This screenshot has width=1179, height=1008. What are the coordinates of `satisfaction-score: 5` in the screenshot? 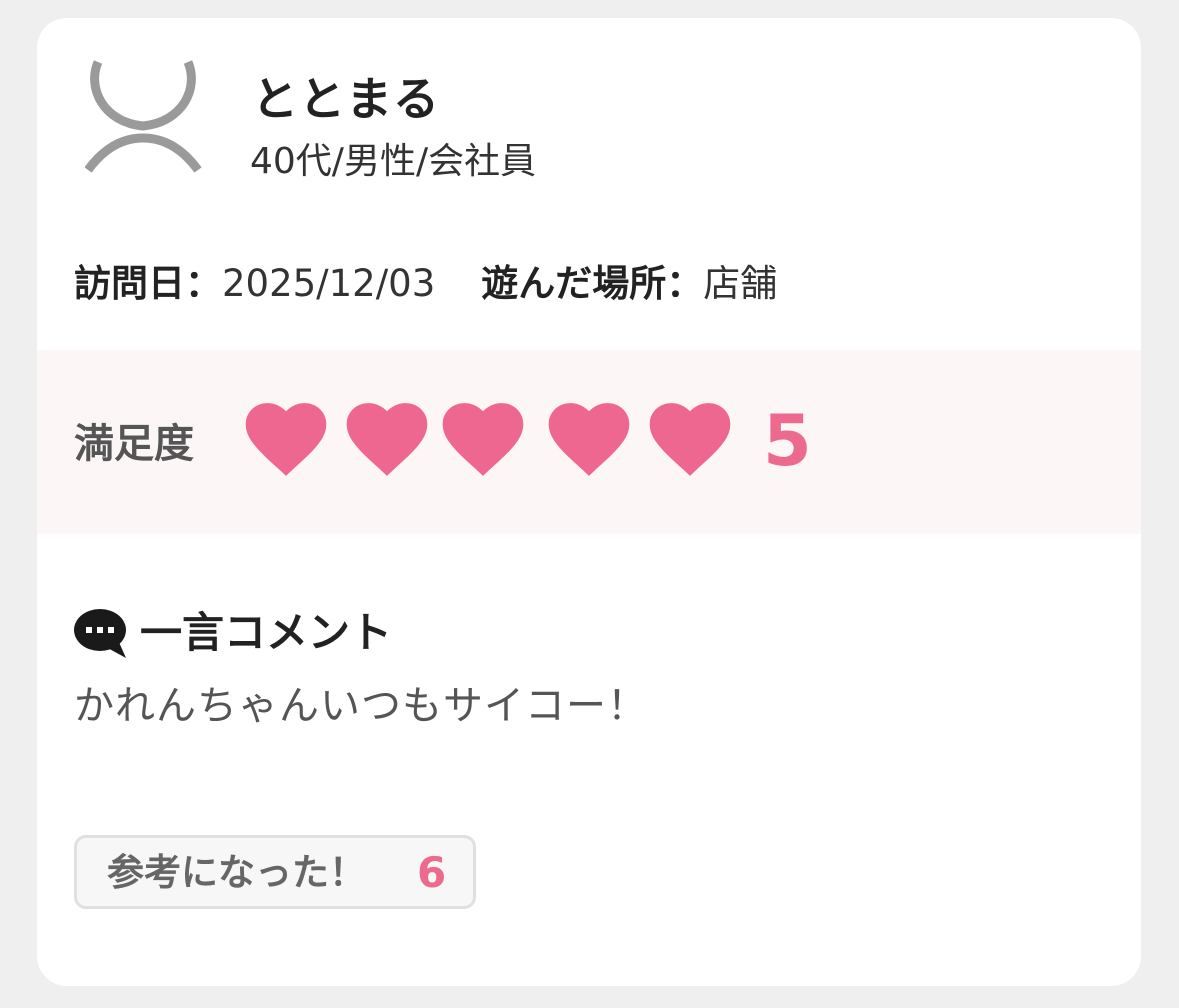 It's located at (787, 441).